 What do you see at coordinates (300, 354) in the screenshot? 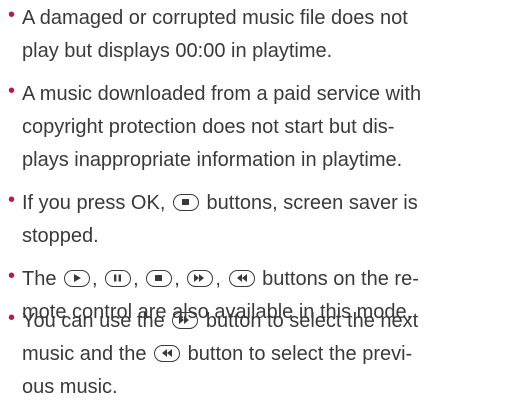
I see `text-fragment: button to select the previ-` at bounding box center [300, 354].